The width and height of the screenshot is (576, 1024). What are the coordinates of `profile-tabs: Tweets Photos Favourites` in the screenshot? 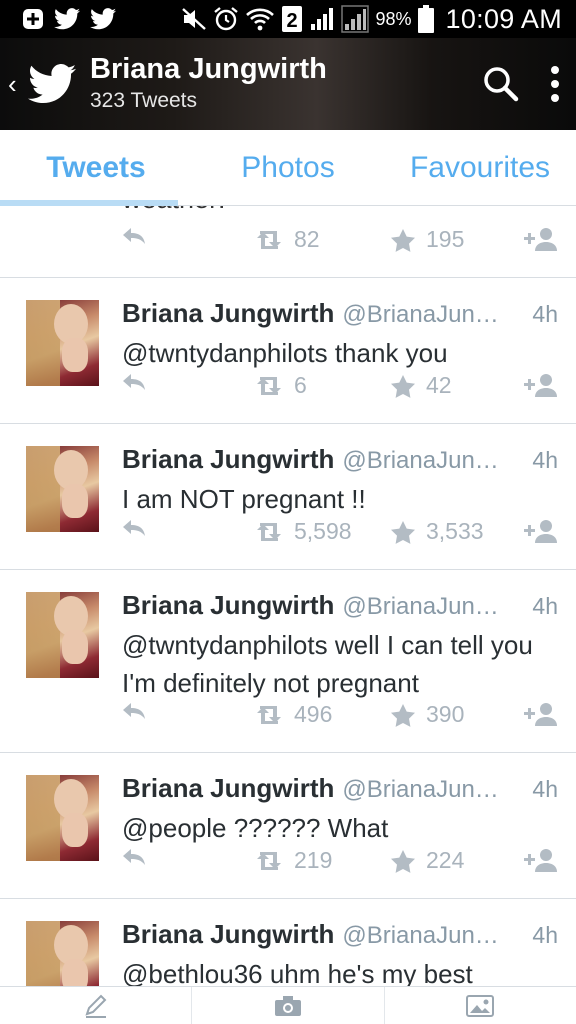 It's located at (288, 168).